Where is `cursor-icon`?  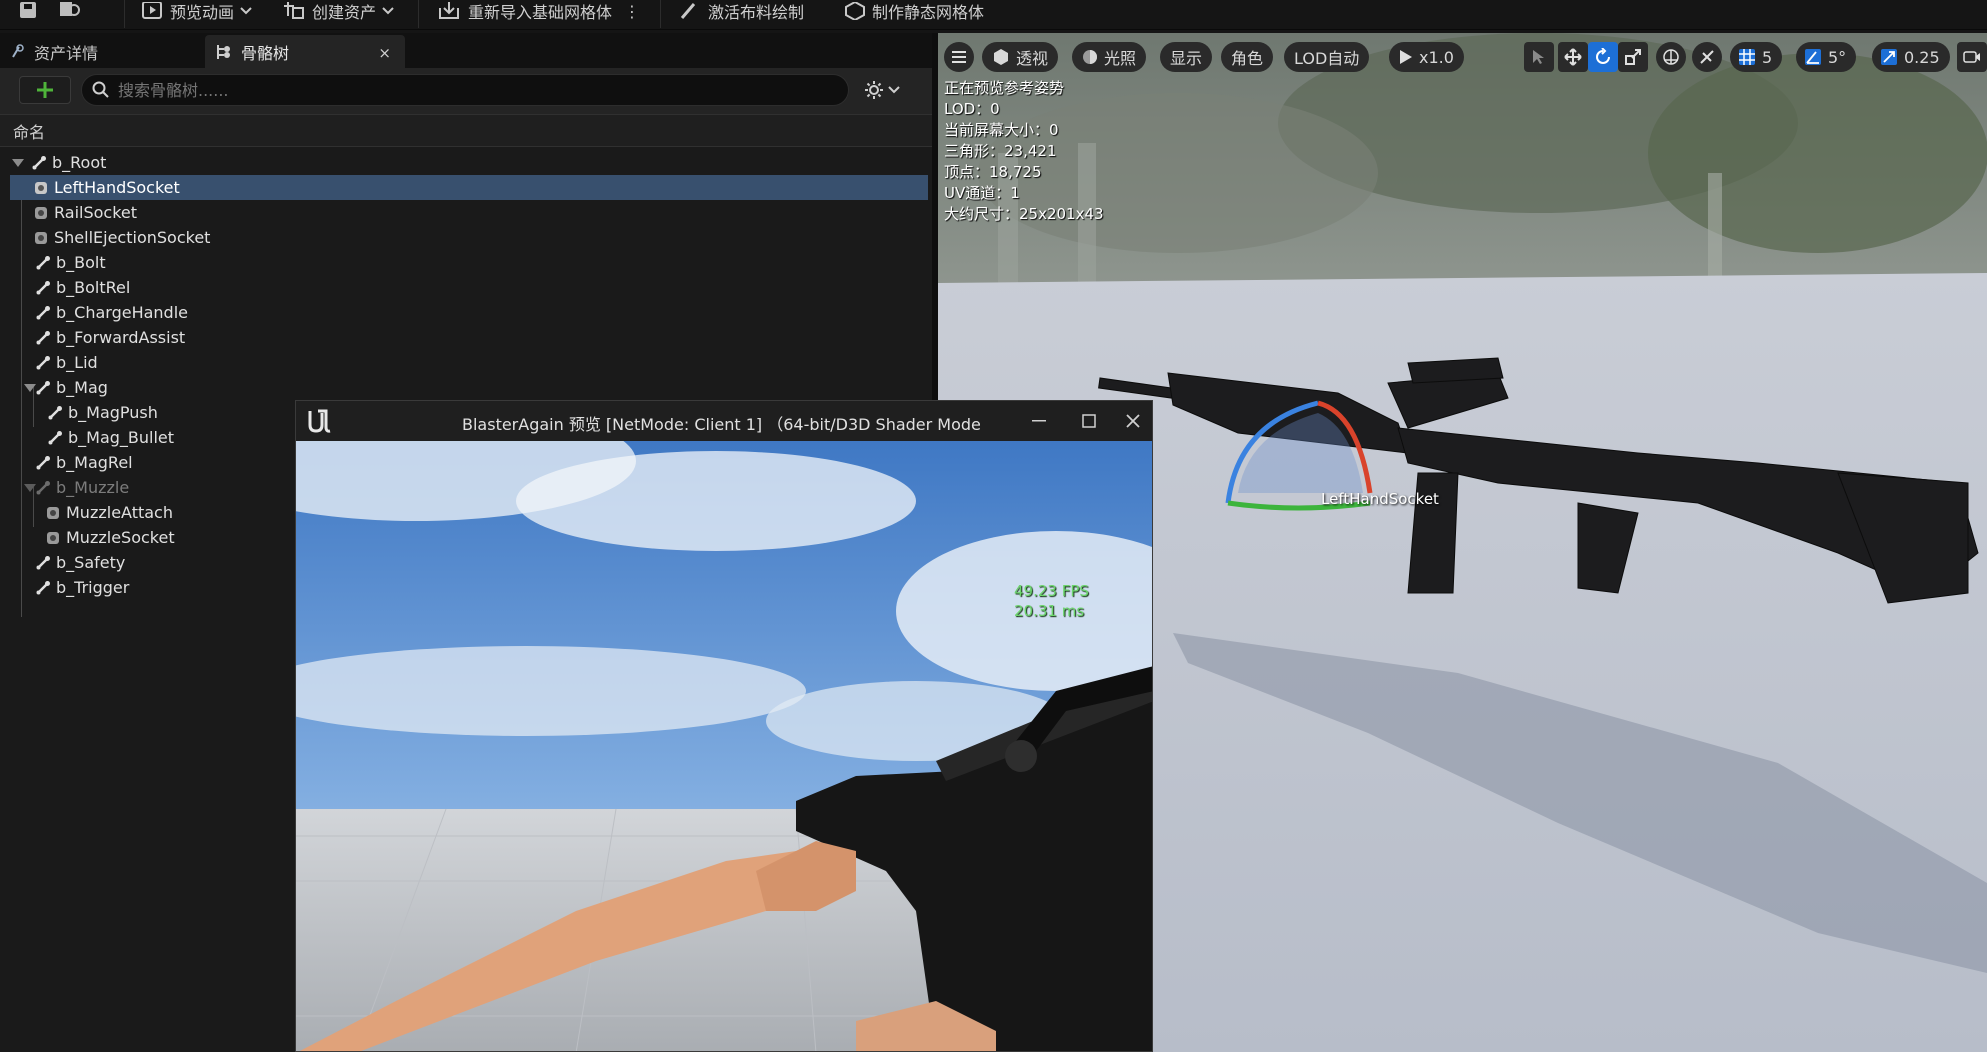 cursor-icon is located at coordinates (1538, 57).